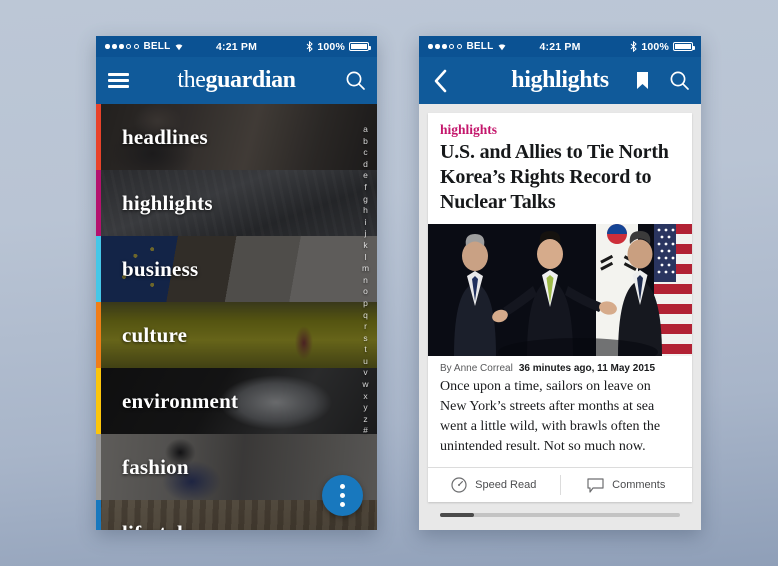 This screenshot has width=778, height=566. What do you see at coordinates (236, 46) in the screenshot?
I see `status-bar-left: BELL 4:21 PM 100%` at bounding box center [236, 46].